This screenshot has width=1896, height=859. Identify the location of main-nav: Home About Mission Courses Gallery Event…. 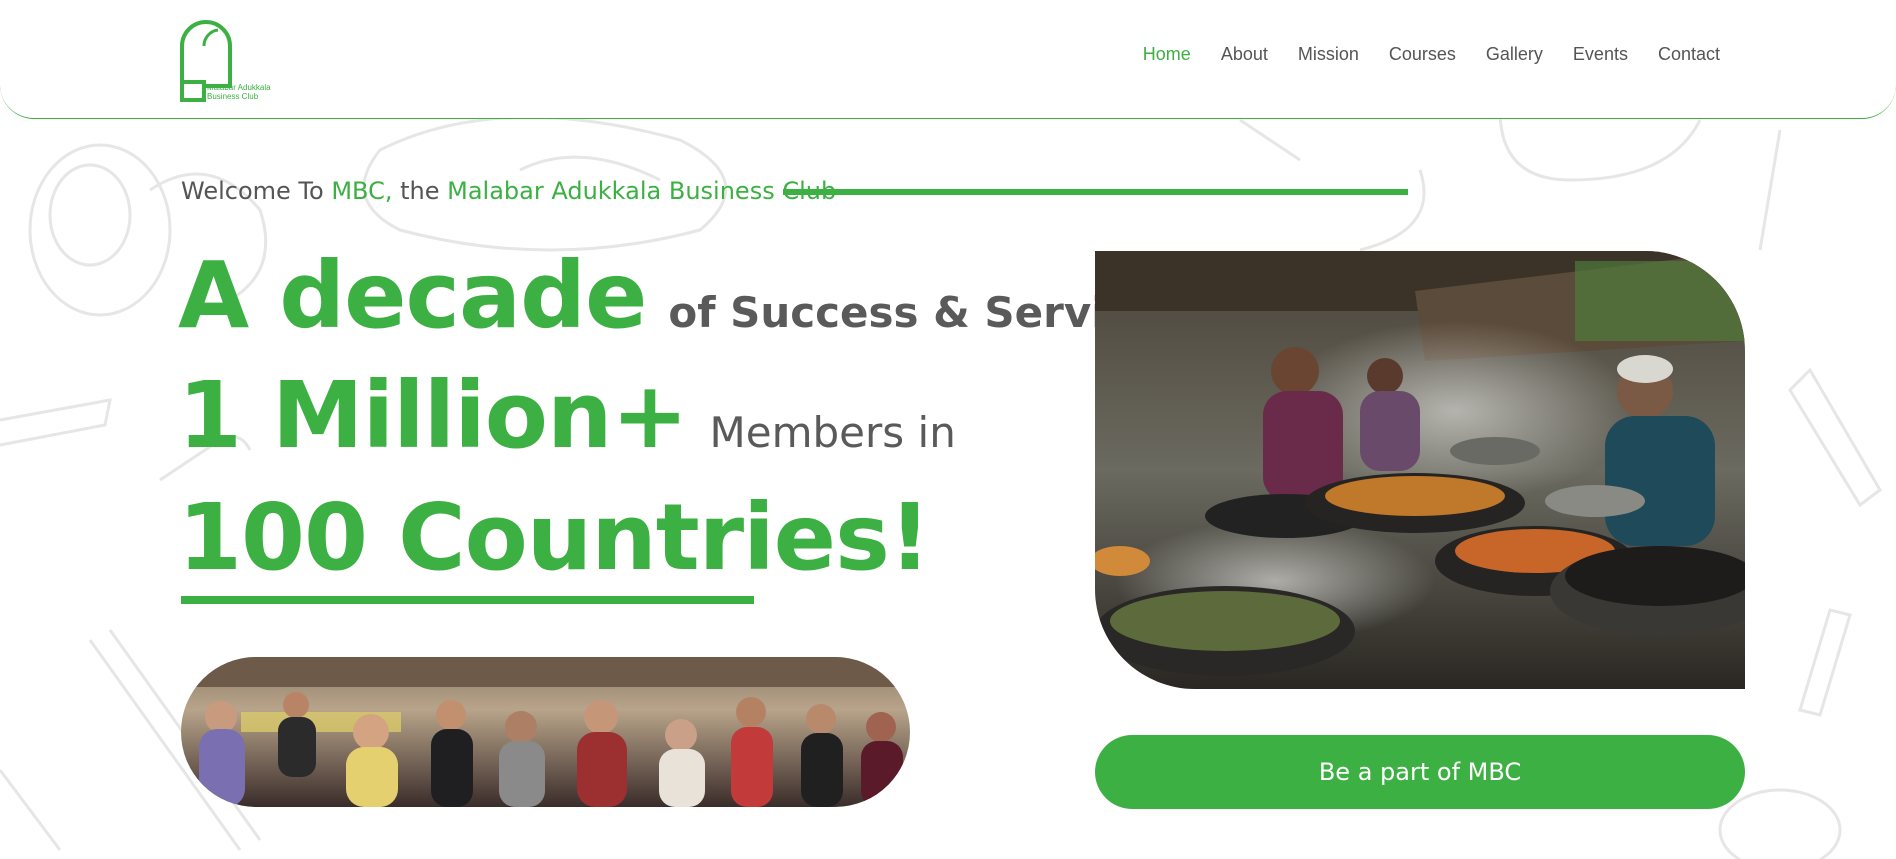
(1431, 54).